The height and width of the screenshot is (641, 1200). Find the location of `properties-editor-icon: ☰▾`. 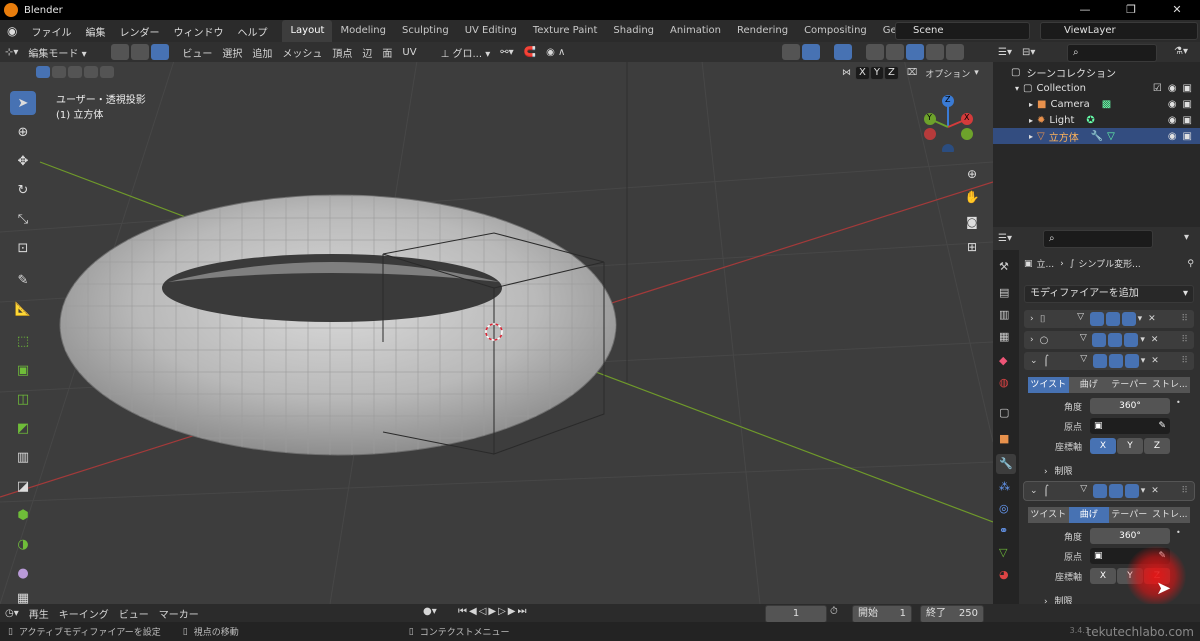

properties-editor-icon: ☰▾ is located at coordinates (1005, 238).